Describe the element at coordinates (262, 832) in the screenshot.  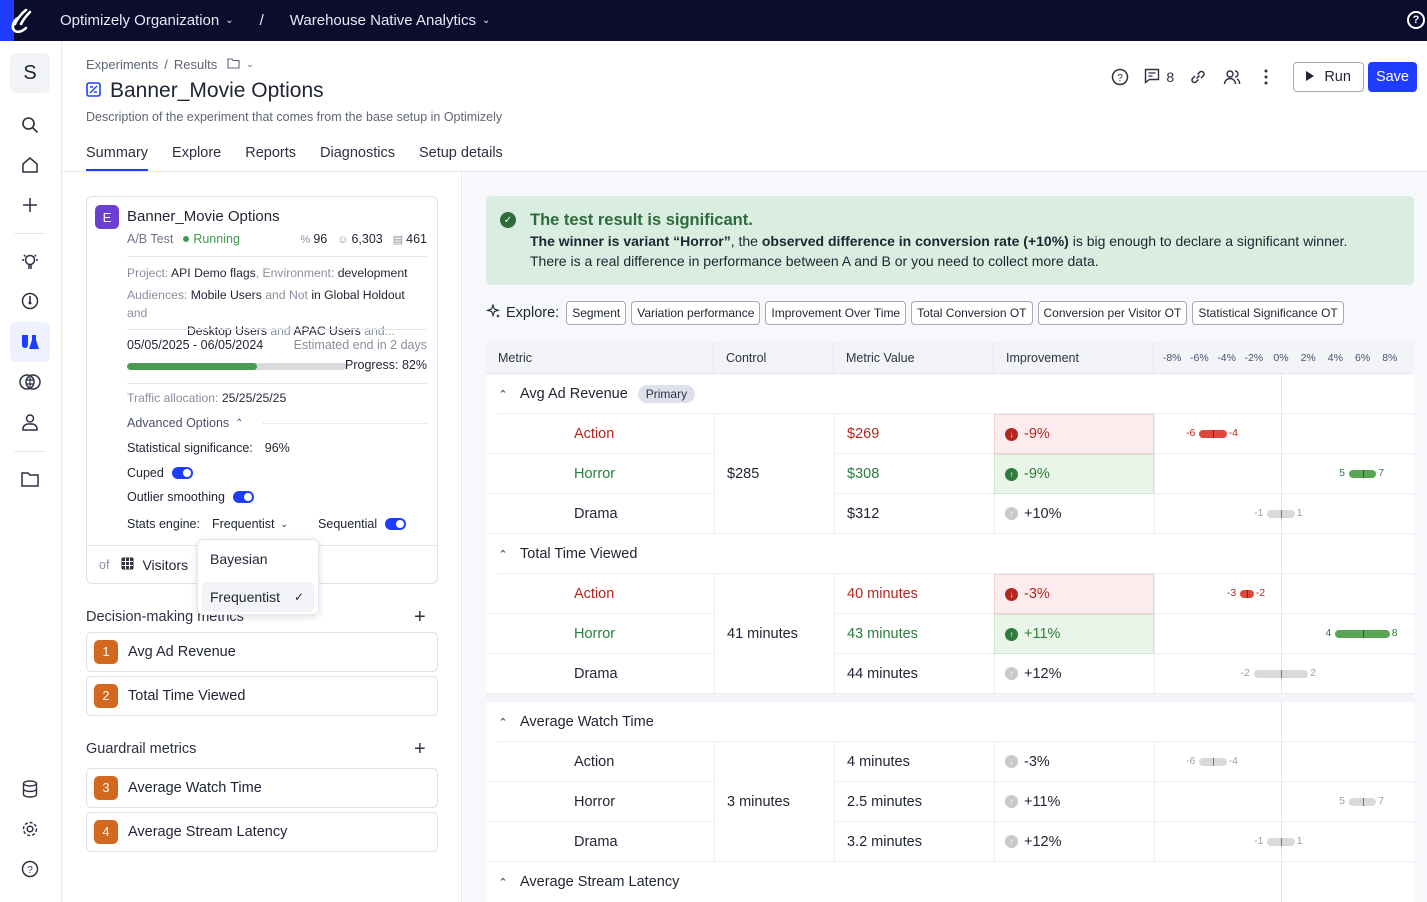
I see `metric-item: 4 Average Stream Latency` at that location.